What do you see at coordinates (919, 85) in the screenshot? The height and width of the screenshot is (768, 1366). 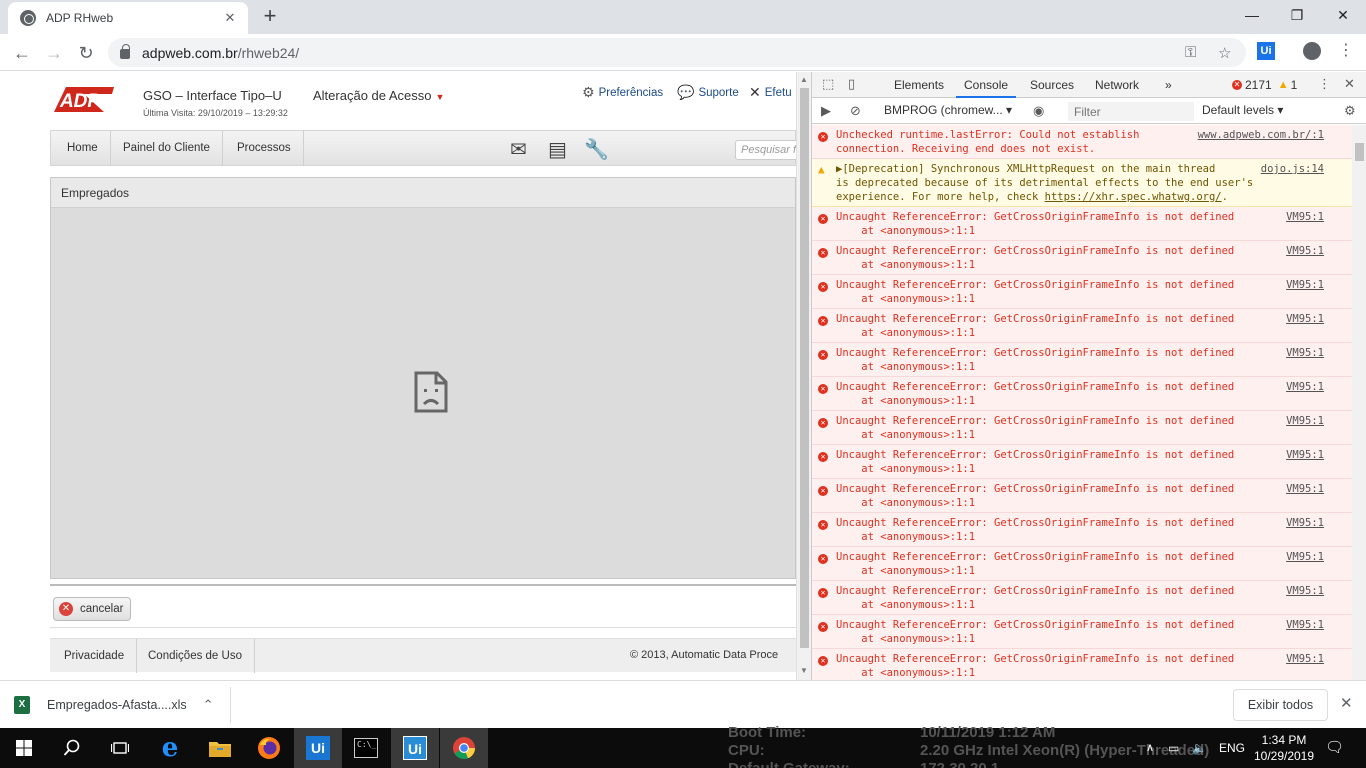 I see `tab-elements: Elements` at bounding box center [919, 85].